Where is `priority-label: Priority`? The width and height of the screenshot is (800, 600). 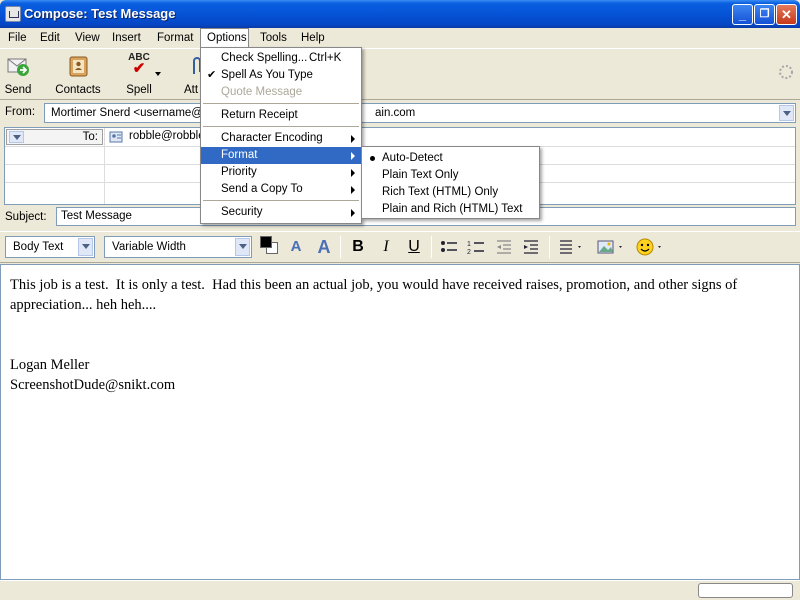 priority-label: Priority is located at coordinates (239, 172).